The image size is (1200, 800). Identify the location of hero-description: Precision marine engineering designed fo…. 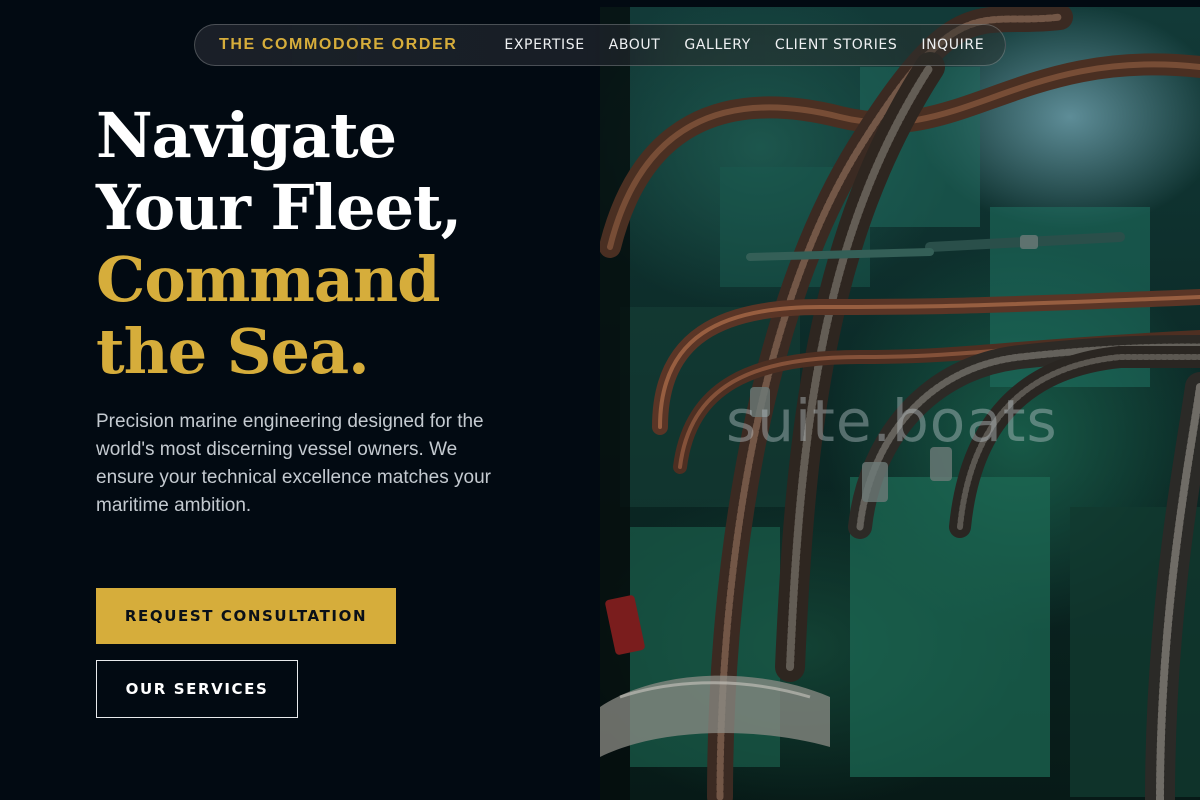
(293, 463).